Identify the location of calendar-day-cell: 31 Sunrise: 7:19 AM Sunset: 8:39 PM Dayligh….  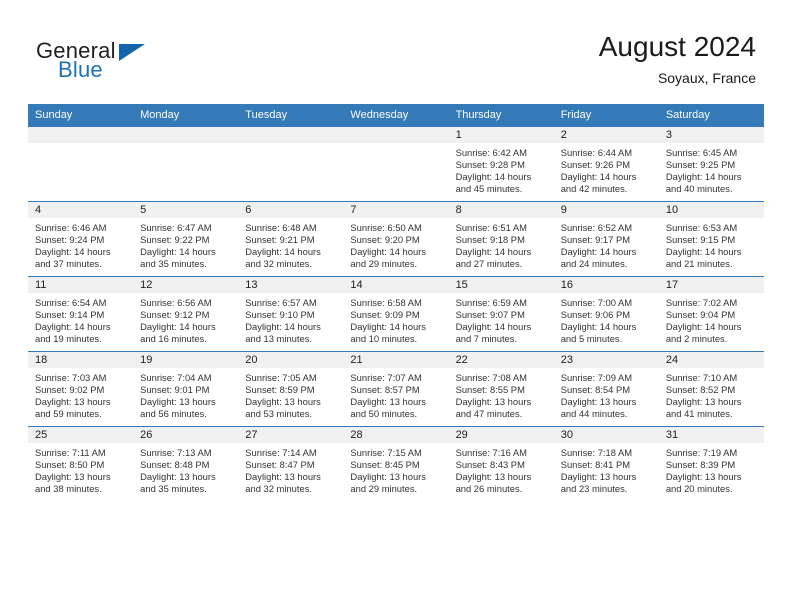
(711, 463).